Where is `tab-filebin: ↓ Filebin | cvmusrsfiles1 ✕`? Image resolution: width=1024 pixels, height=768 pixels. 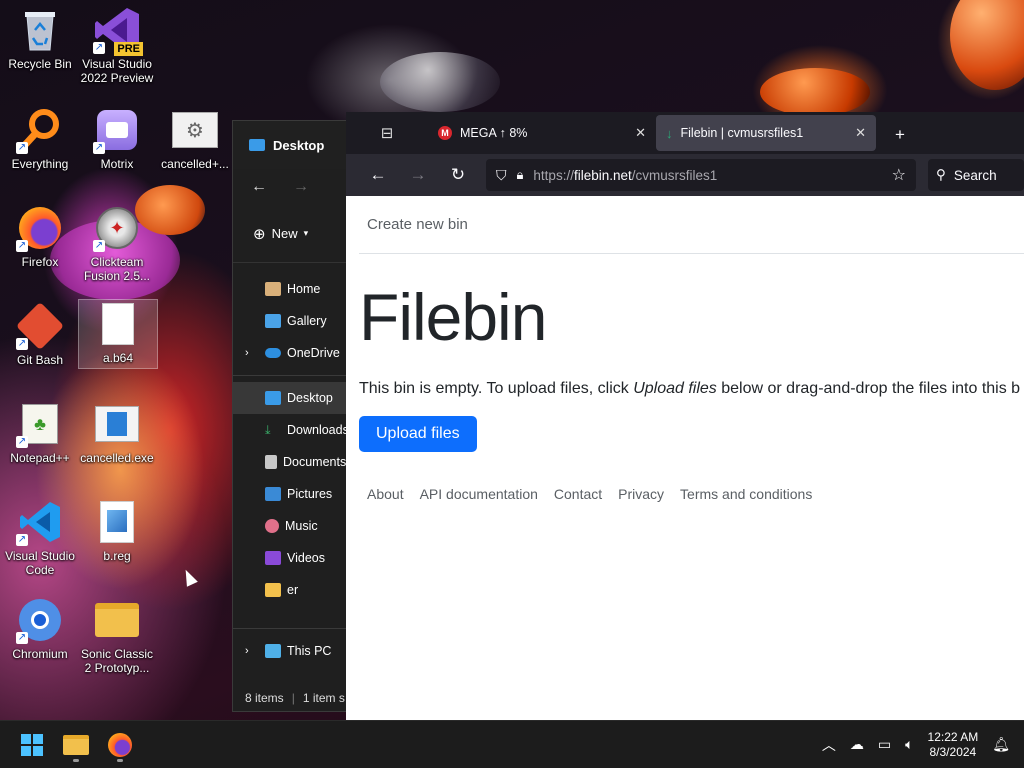
tab-filebin: ↓ Filebin | cvmusrsfiles1 ✕ is located at coordinates (766, 133).